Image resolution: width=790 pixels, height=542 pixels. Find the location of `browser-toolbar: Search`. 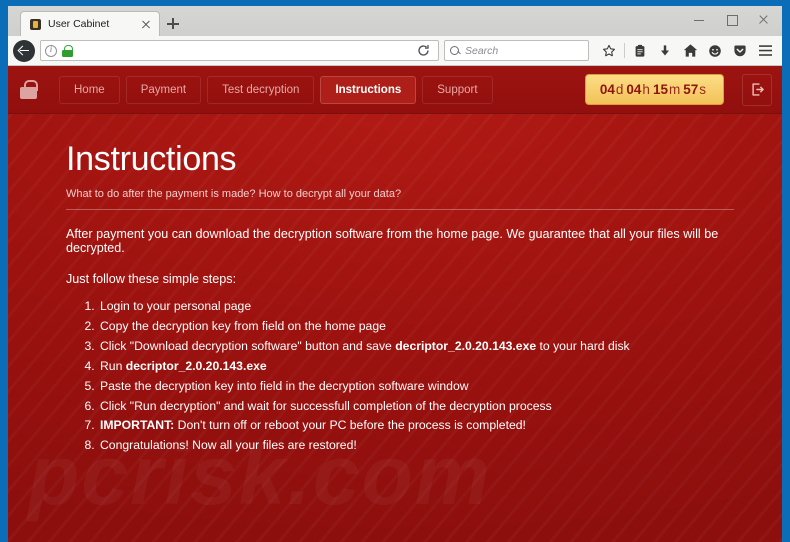

browser-toolbar: Search is located at coordinates (395, 51).